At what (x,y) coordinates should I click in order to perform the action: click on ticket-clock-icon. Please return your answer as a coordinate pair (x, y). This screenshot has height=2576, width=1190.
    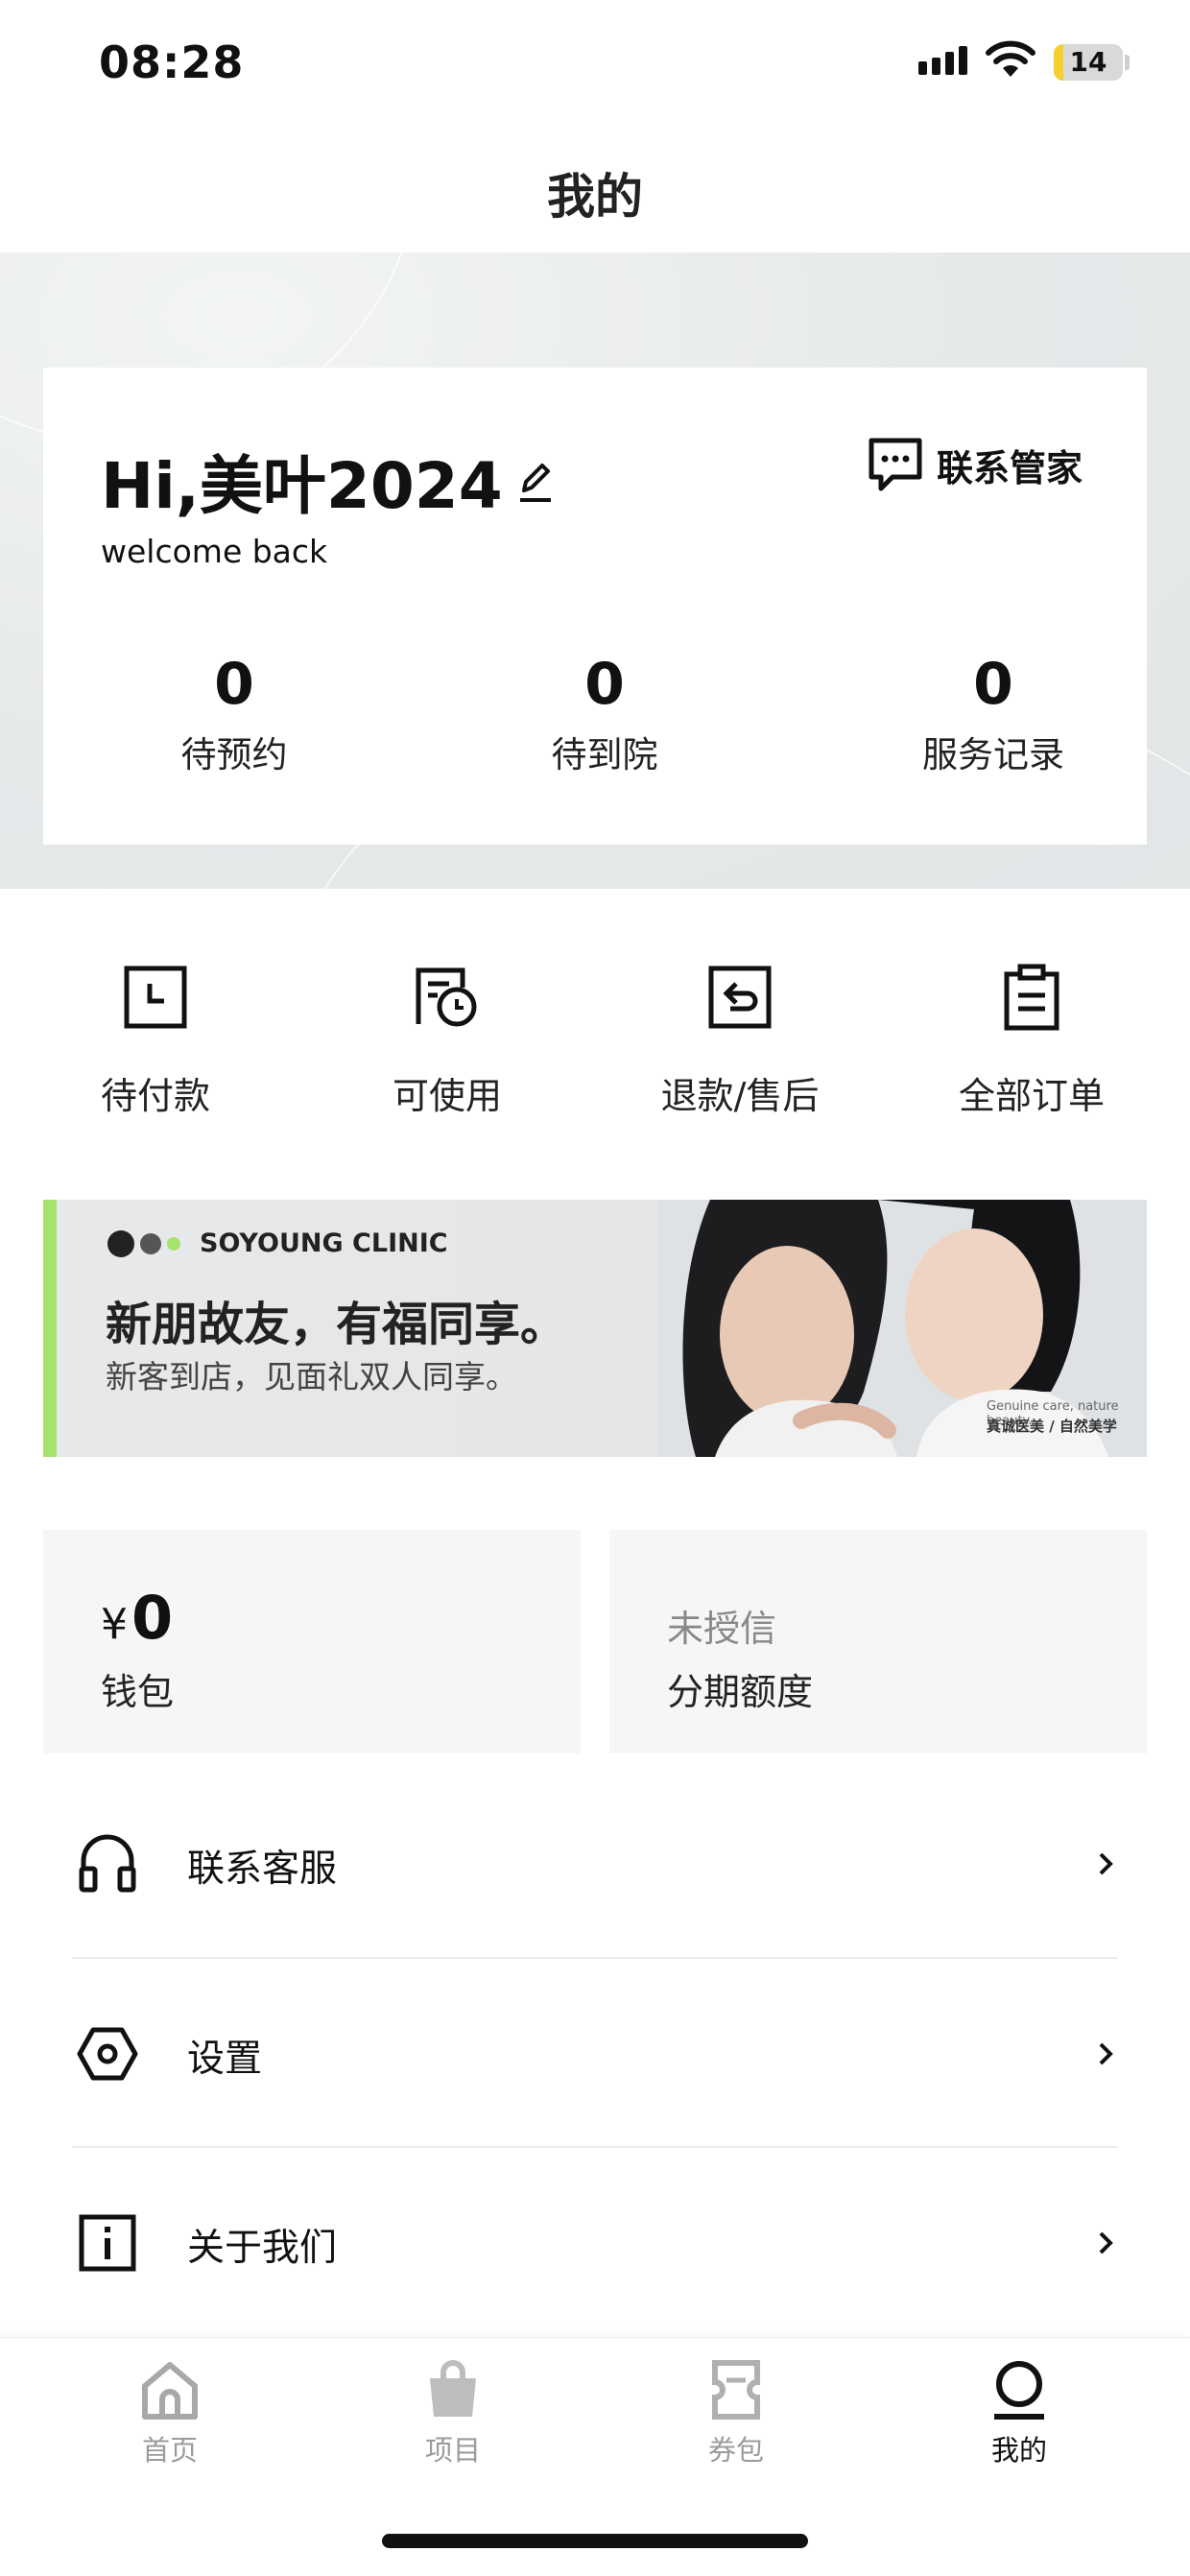
    Looking at the image, I should click on (447, 997).